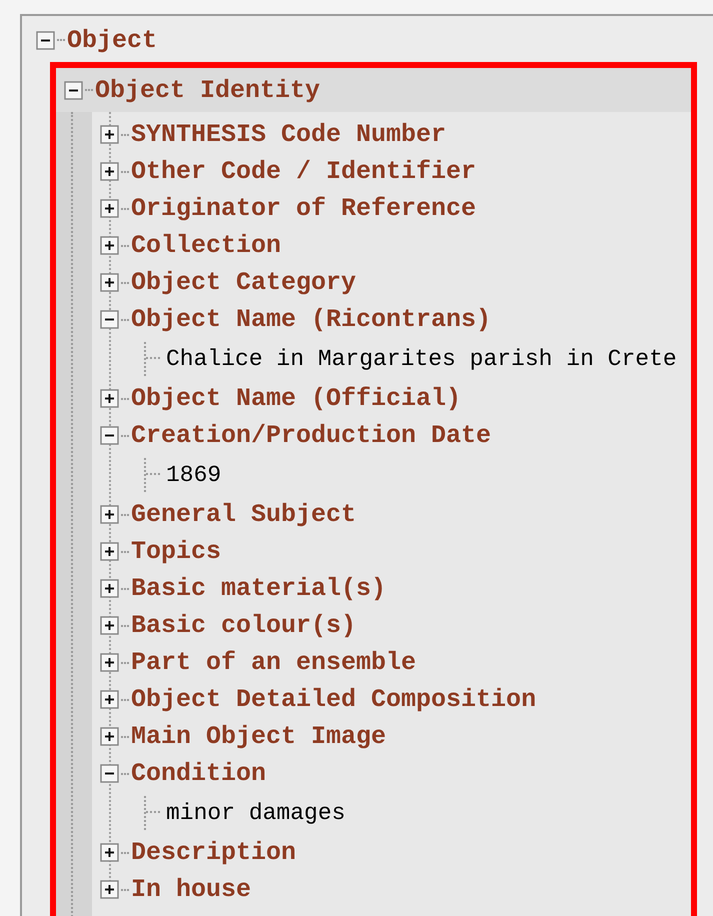 Image resolution: width=713 pixels, height=916 pixels. Describe the element at coordinates (273, 662) in the screenshot. I see `tree-node-label: Part of an ensemble` at that location.